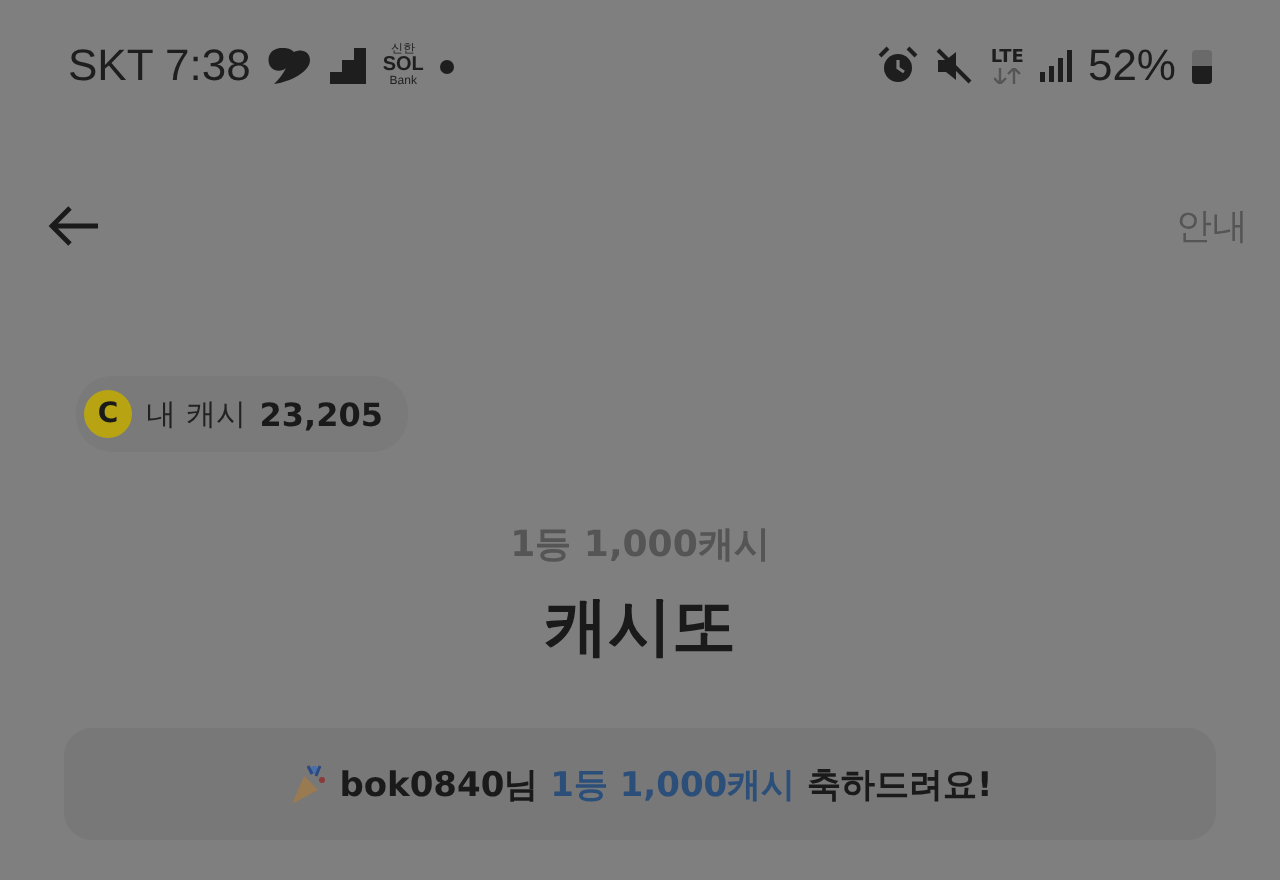  Describe the element at coordinates (74, 226) in the screenshot. I see `back-button` at that location.